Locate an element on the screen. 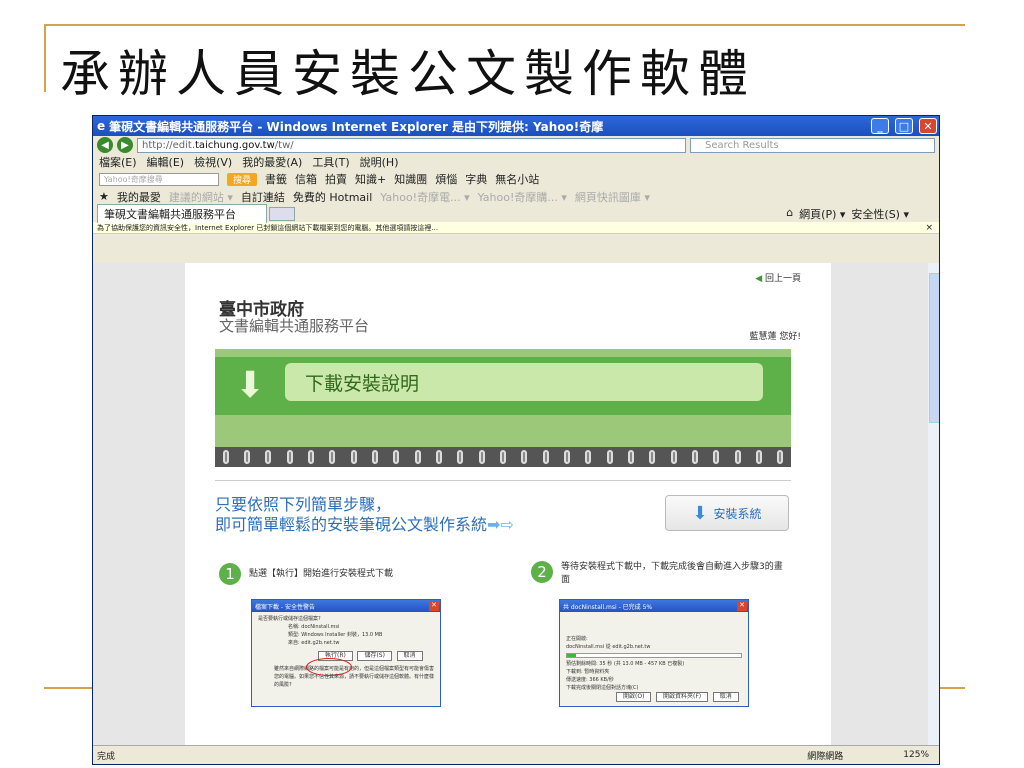 The width and height of the screenshot is (1024, 768). minimize-button: _ is located at coordinates (880, 126).